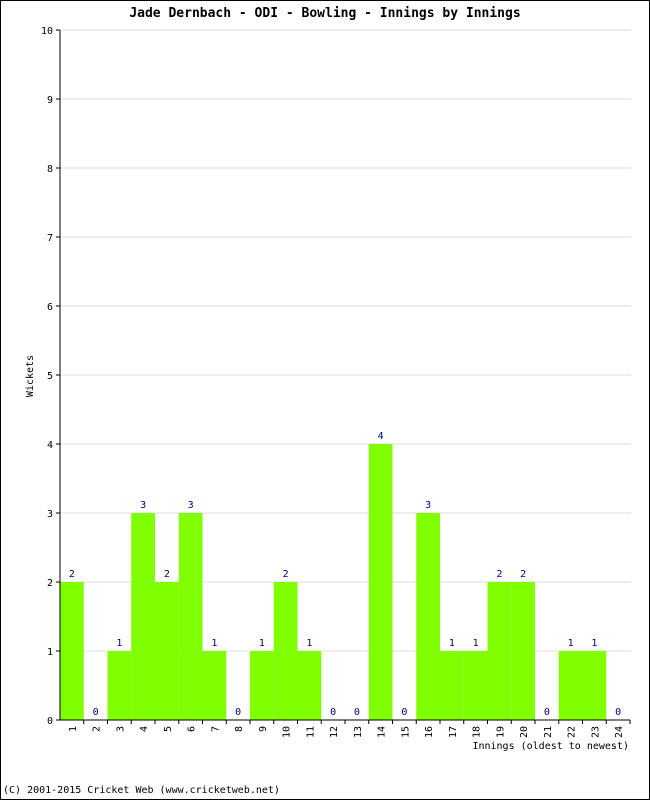 The width and height of the screenshot is (650, 800). I want to click on y-tick-label: 2, so click(50, 583).